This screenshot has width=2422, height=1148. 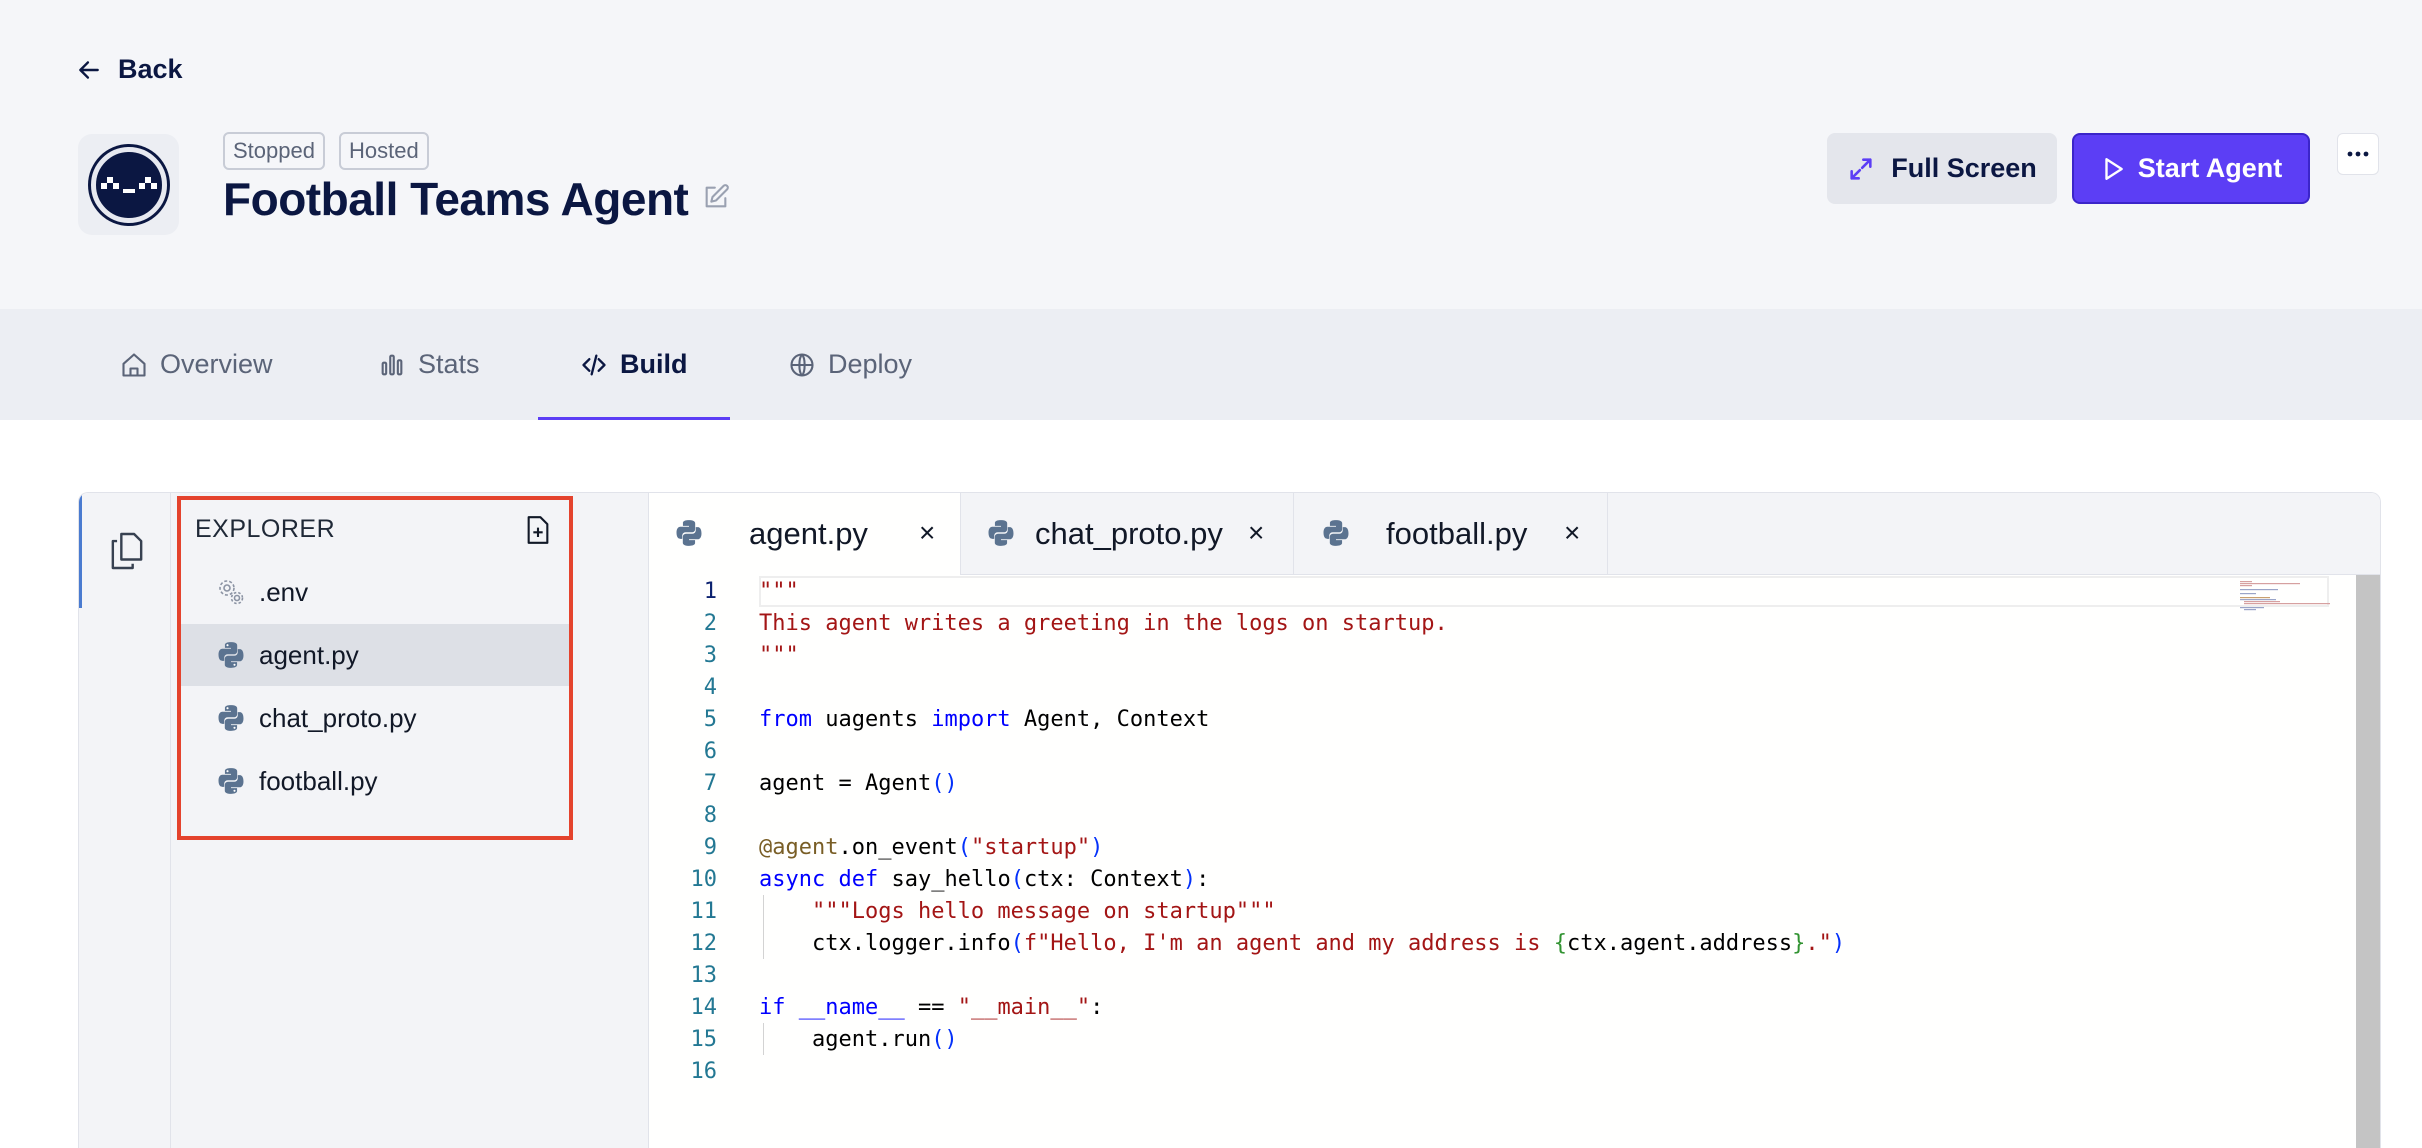 What do you see at coordinates (594, 364) in the screenshot?
I see `code-icon` at bounding box center [594, 364].